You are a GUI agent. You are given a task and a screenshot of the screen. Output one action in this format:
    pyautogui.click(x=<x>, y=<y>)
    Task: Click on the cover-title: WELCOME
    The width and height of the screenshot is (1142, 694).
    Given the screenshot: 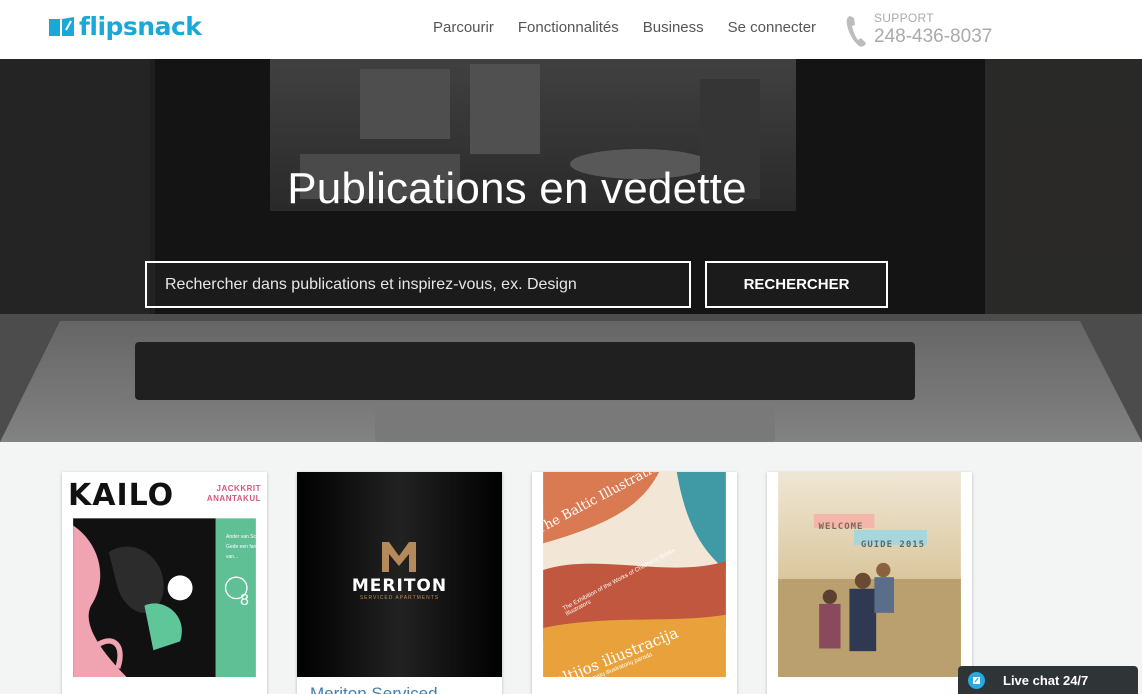 What is the action you would take?
    pyautogui.click(x=841, y=527)
    